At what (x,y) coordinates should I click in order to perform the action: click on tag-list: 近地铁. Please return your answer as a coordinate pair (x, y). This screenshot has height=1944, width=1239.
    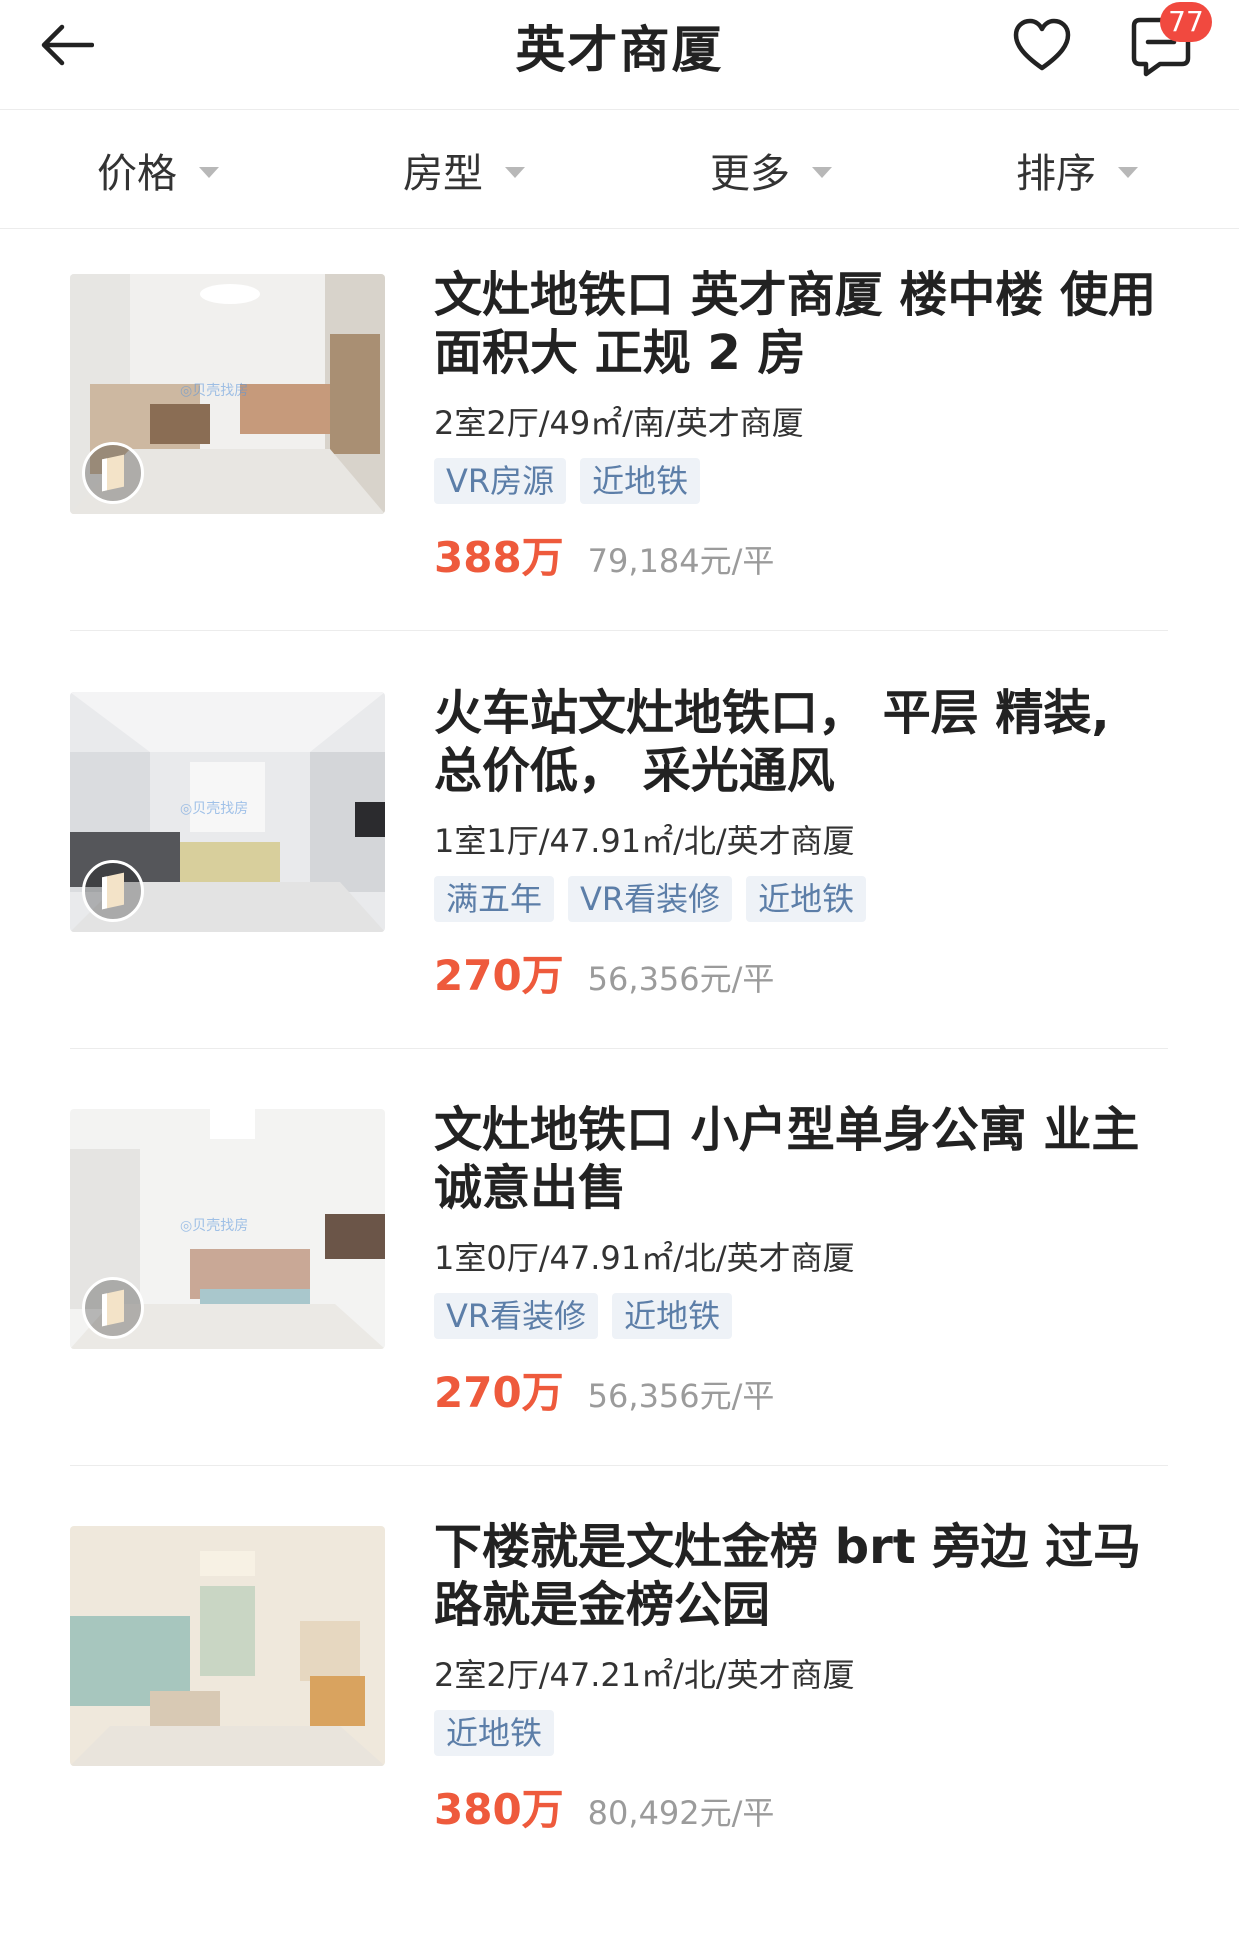
    Looking at the image, I should click on (494, 1733).